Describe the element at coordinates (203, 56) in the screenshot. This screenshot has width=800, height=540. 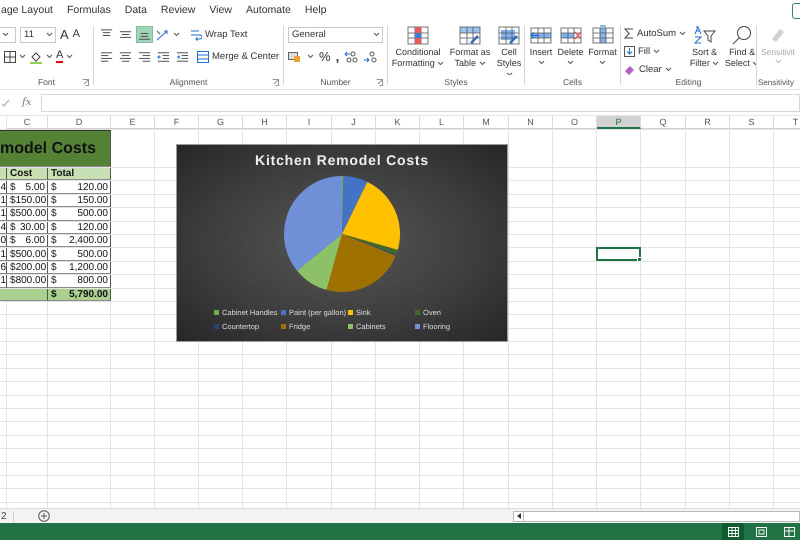
I see `merge-icon` at that location.